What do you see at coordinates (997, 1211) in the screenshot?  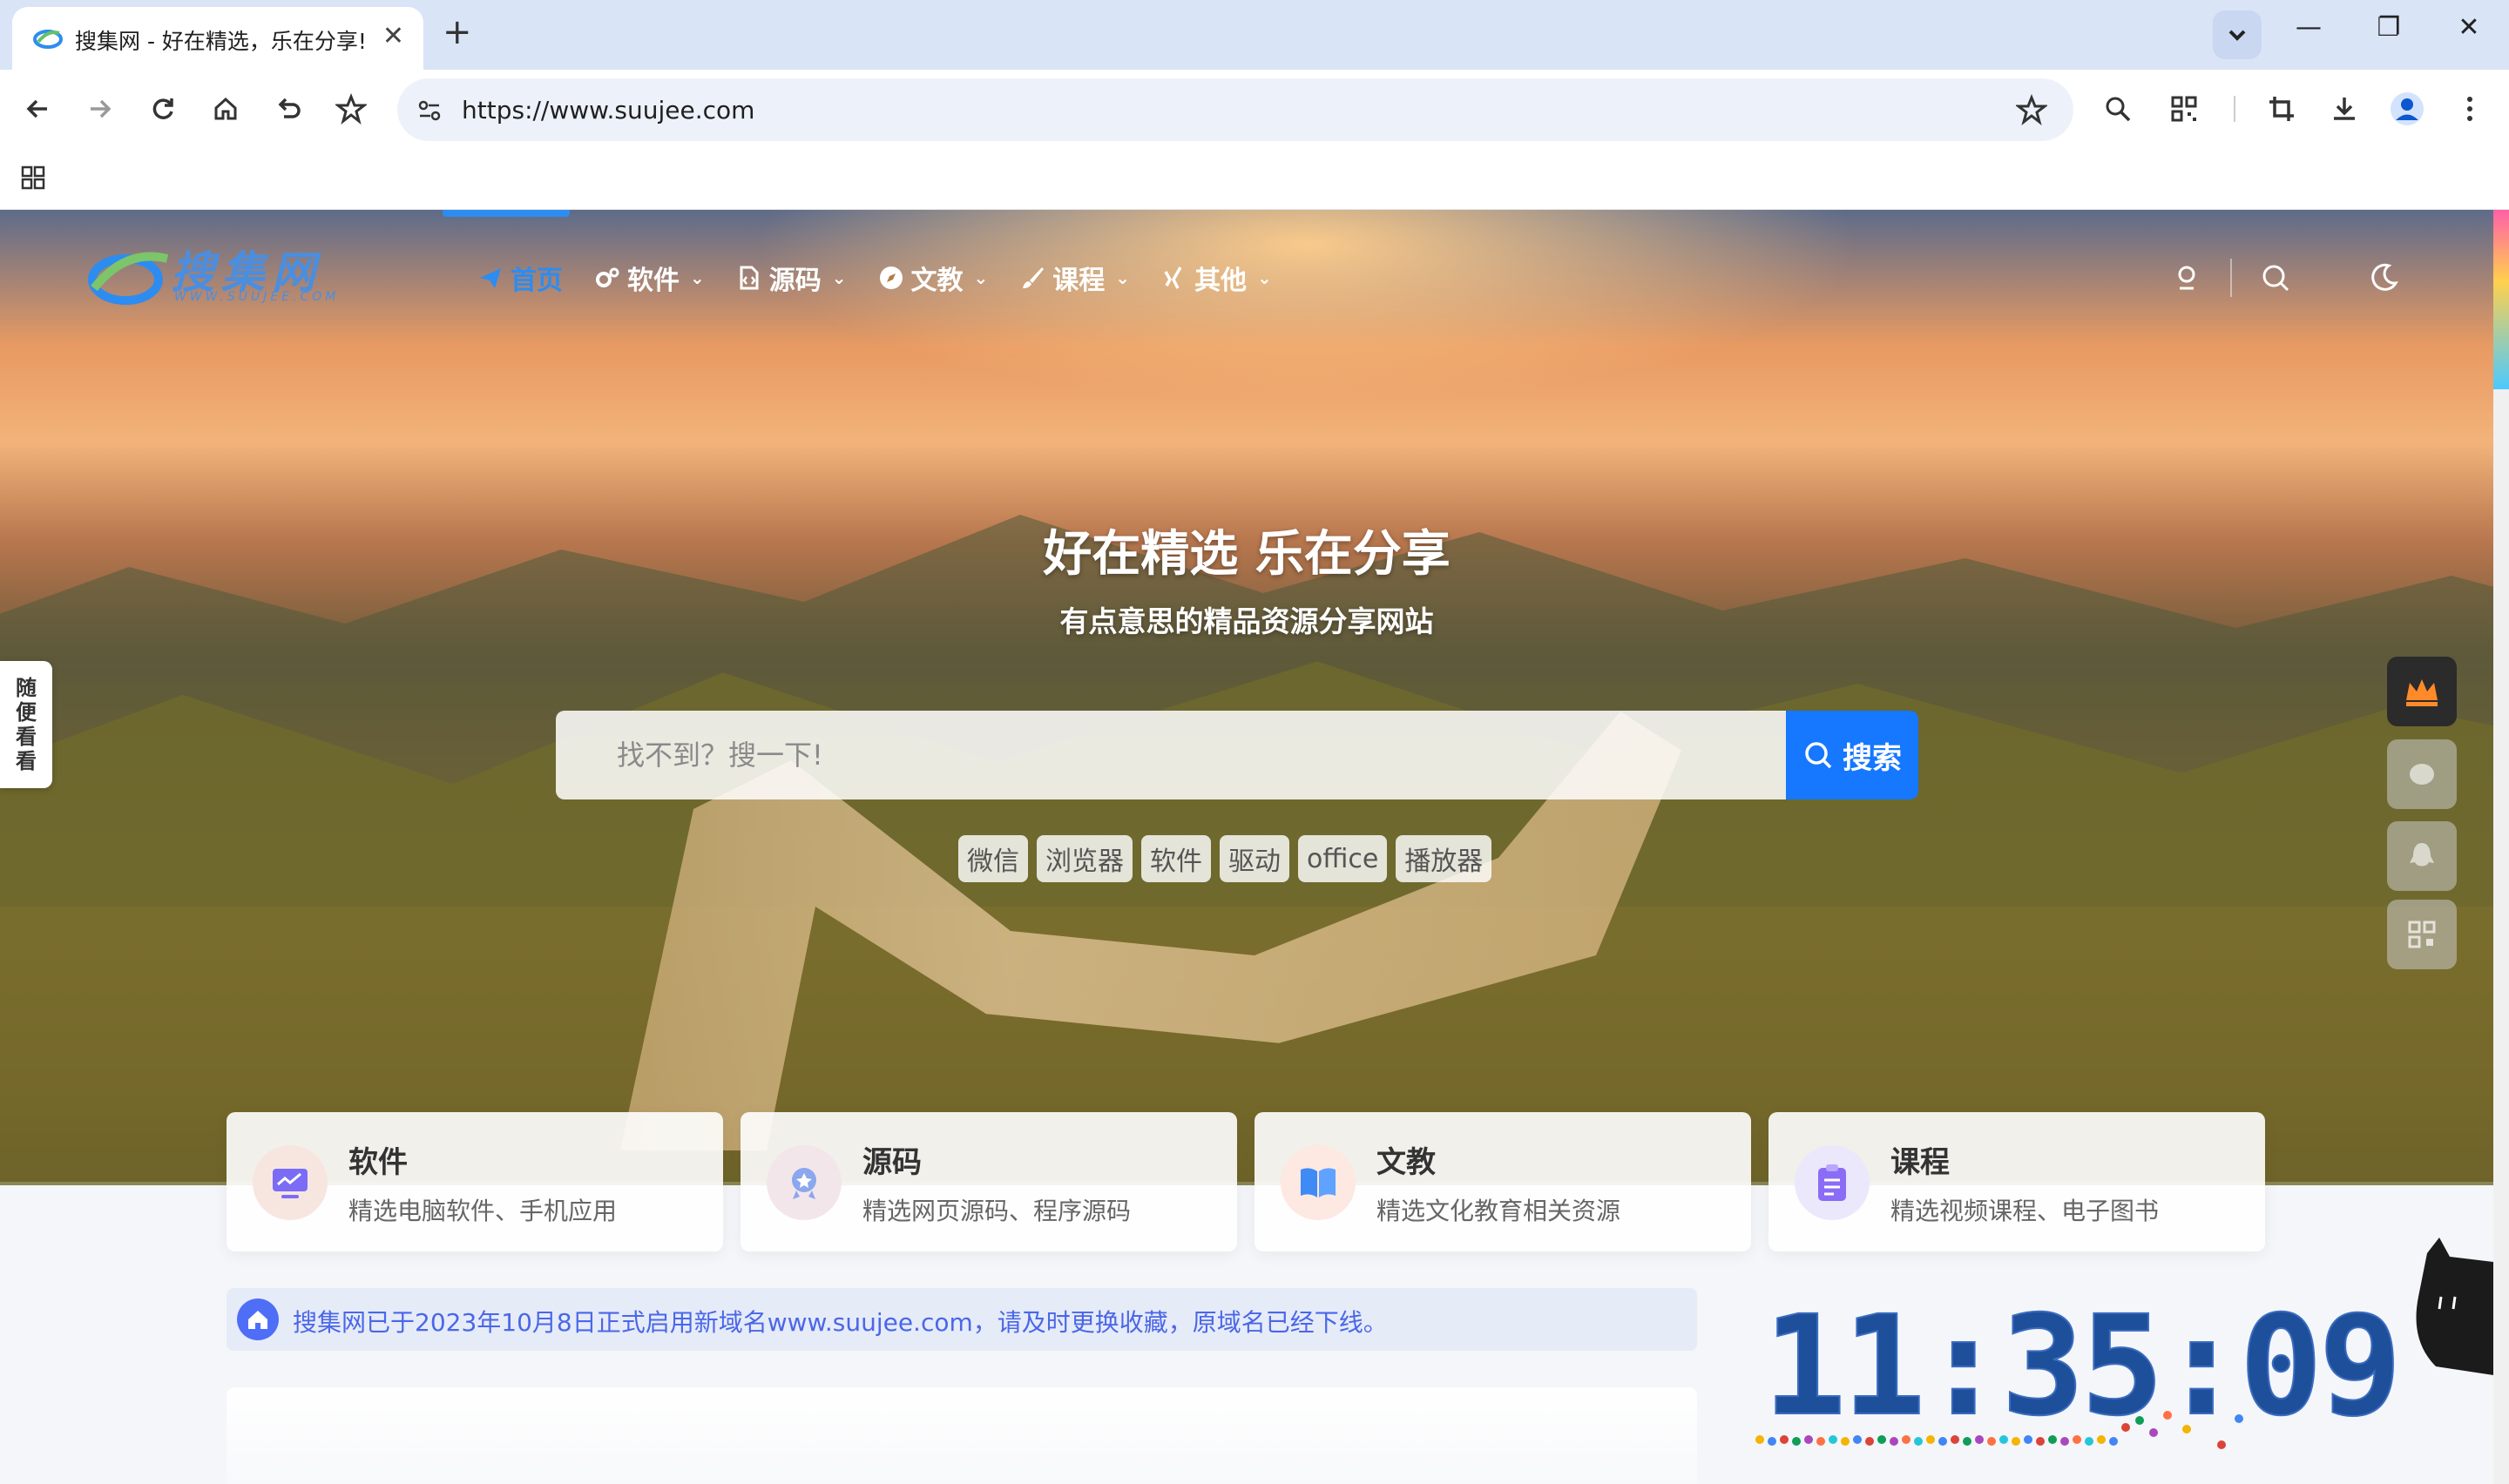 I see `category-description: 精选网页源码、程序源码` at bounding box center [997, 1211].